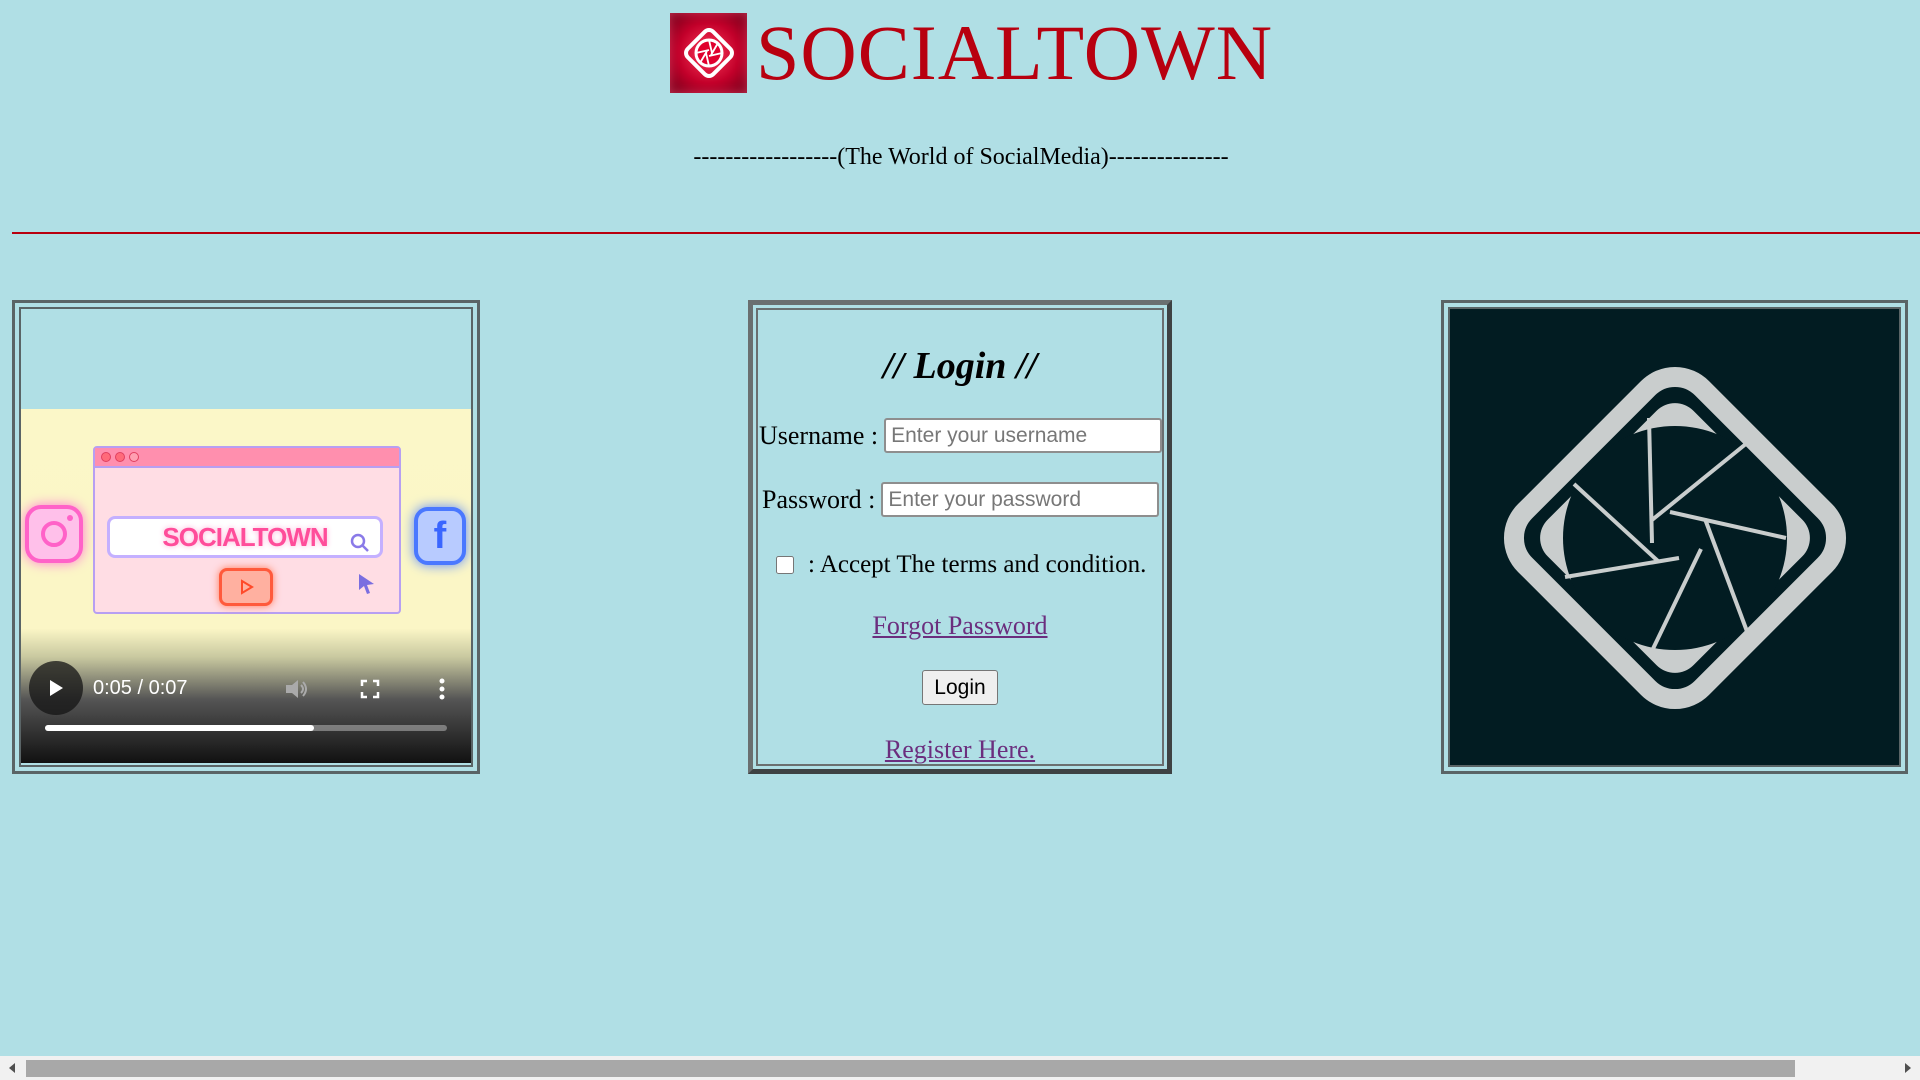  What do you see at coordinates (785, 565) in the screenshot?
I see `terms-checkbox` at bounding box center [785, 565].